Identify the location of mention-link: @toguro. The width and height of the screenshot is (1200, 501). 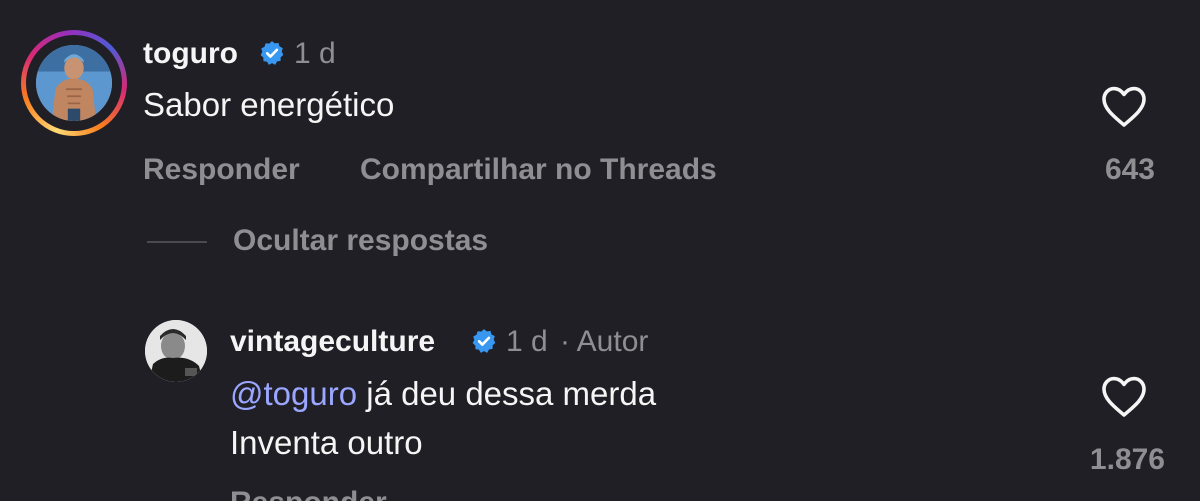
(293, 393).